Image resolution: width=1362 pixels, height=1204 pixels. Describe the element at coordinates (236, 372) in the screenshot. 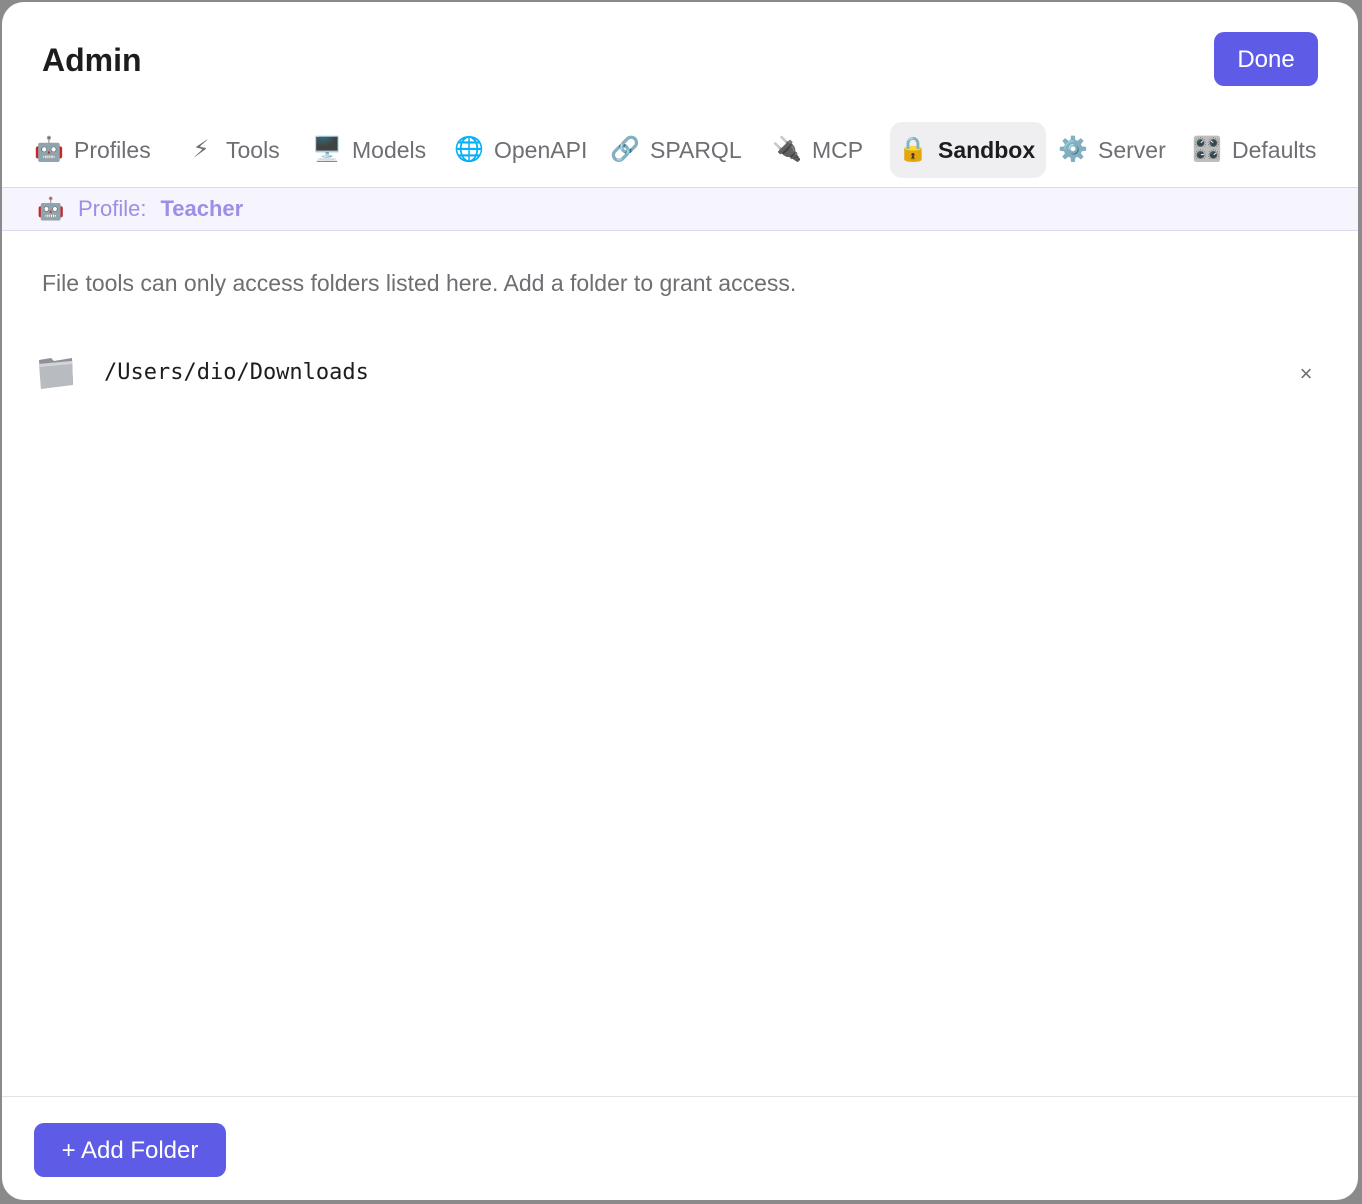

I see `folder-path: /Users/dio/Downloads` at that location.